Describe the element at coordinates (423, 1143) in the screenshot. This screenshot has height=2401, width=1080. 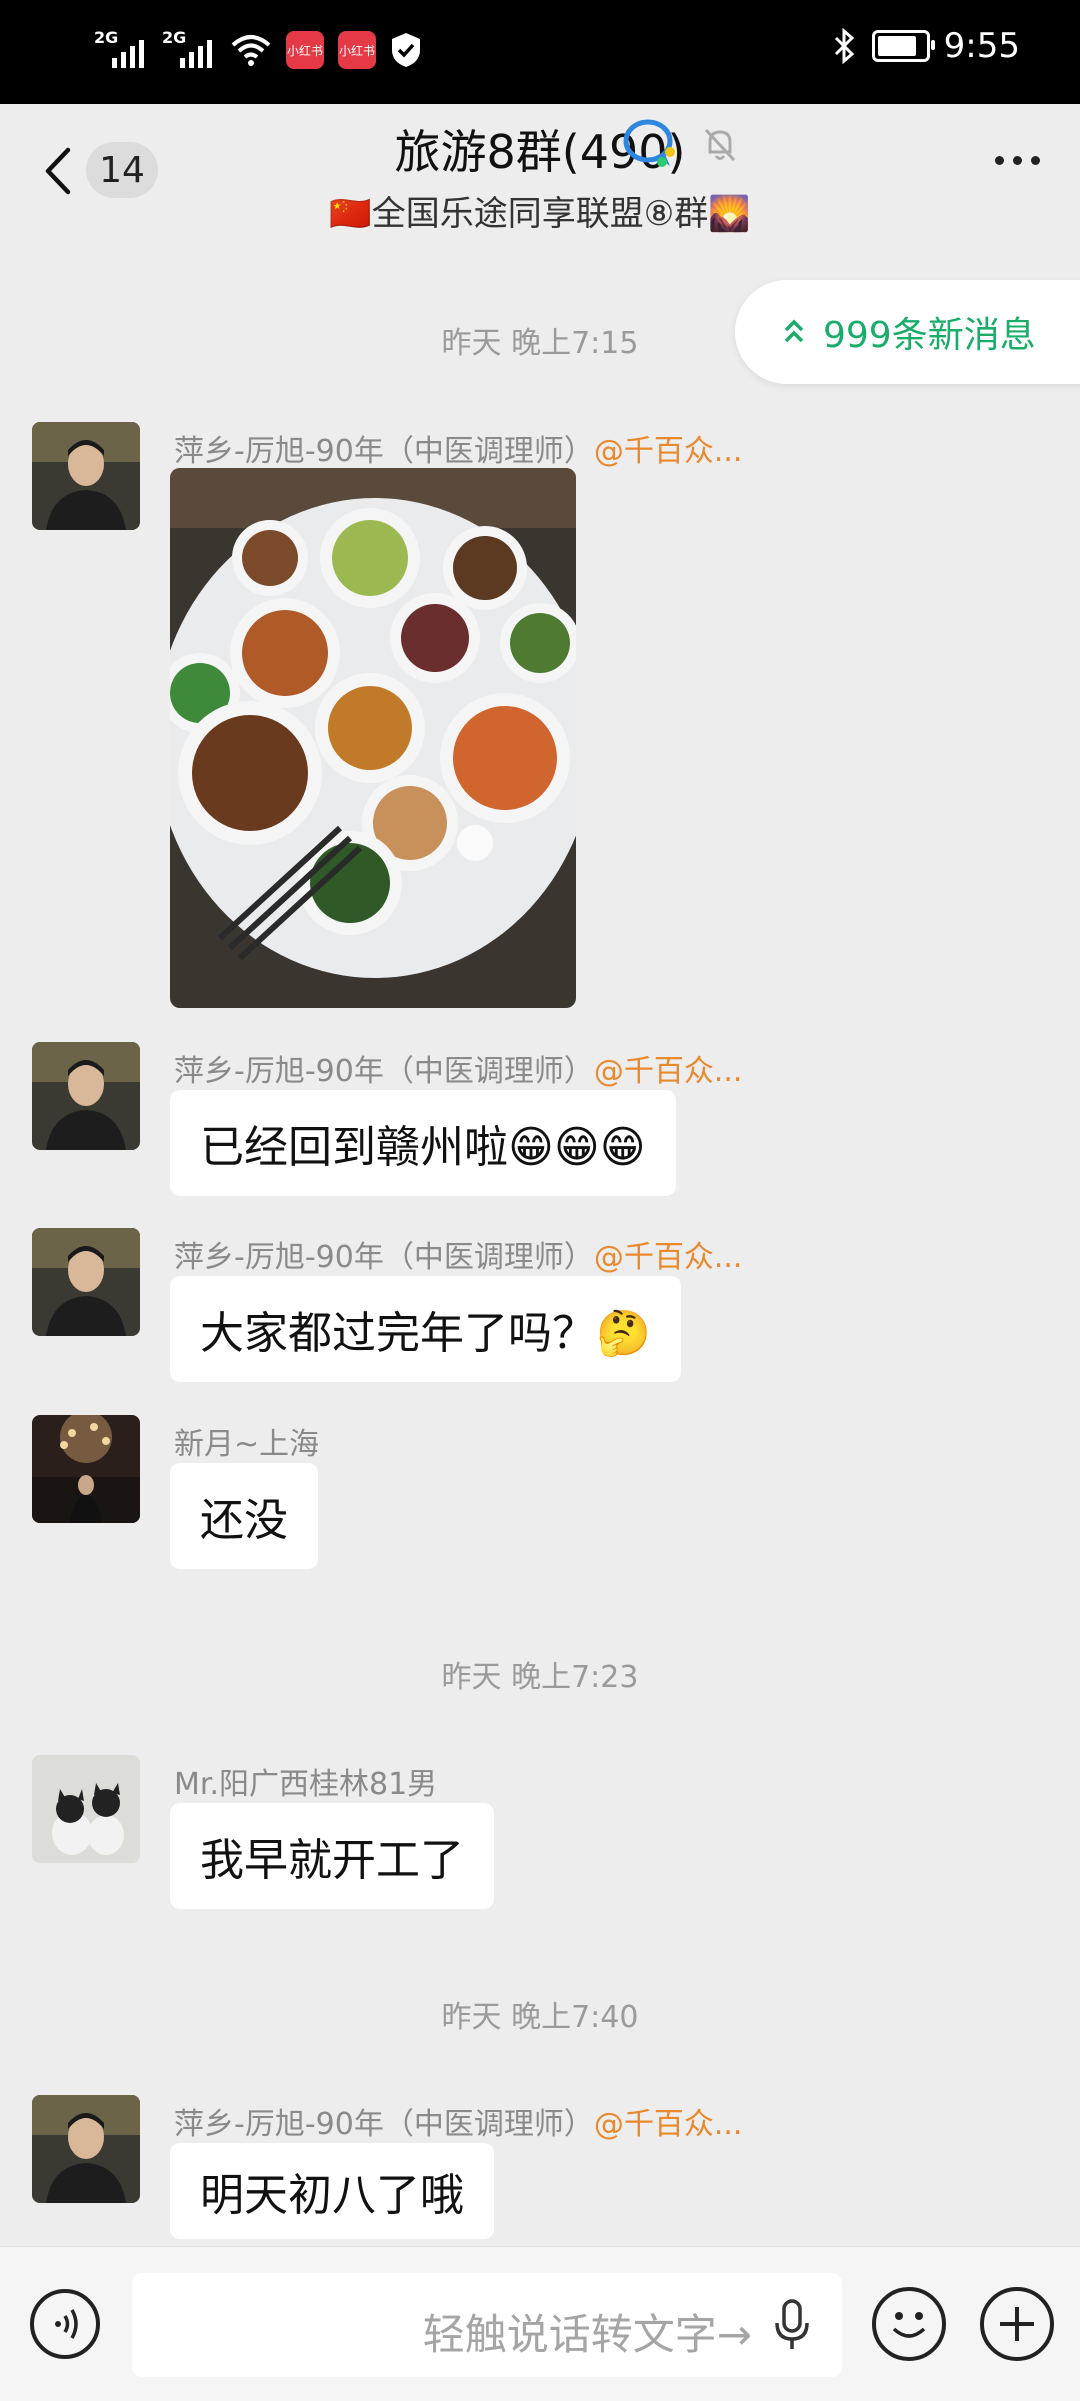
I see `message-bubble: 已经回到赣州啦😁😁😁` at that location.